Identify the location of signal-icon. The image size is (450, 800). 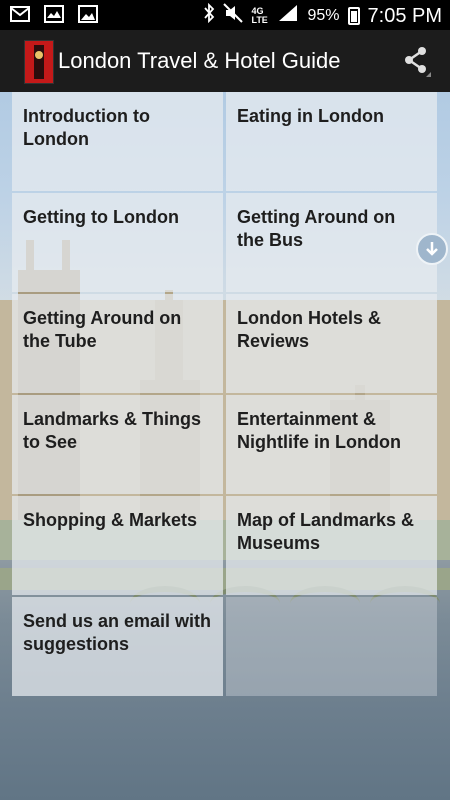
(288, 16).